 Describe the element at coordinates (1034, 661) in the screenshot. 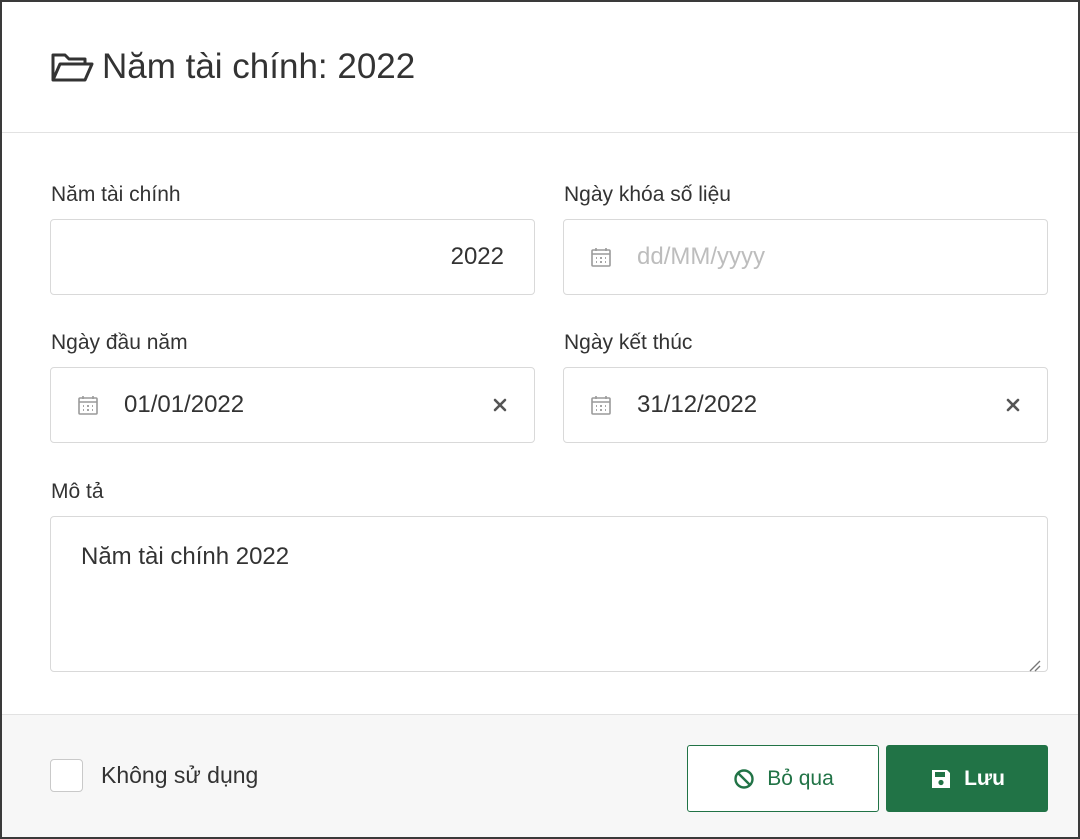

I see `resize-grip-icon` at that location.